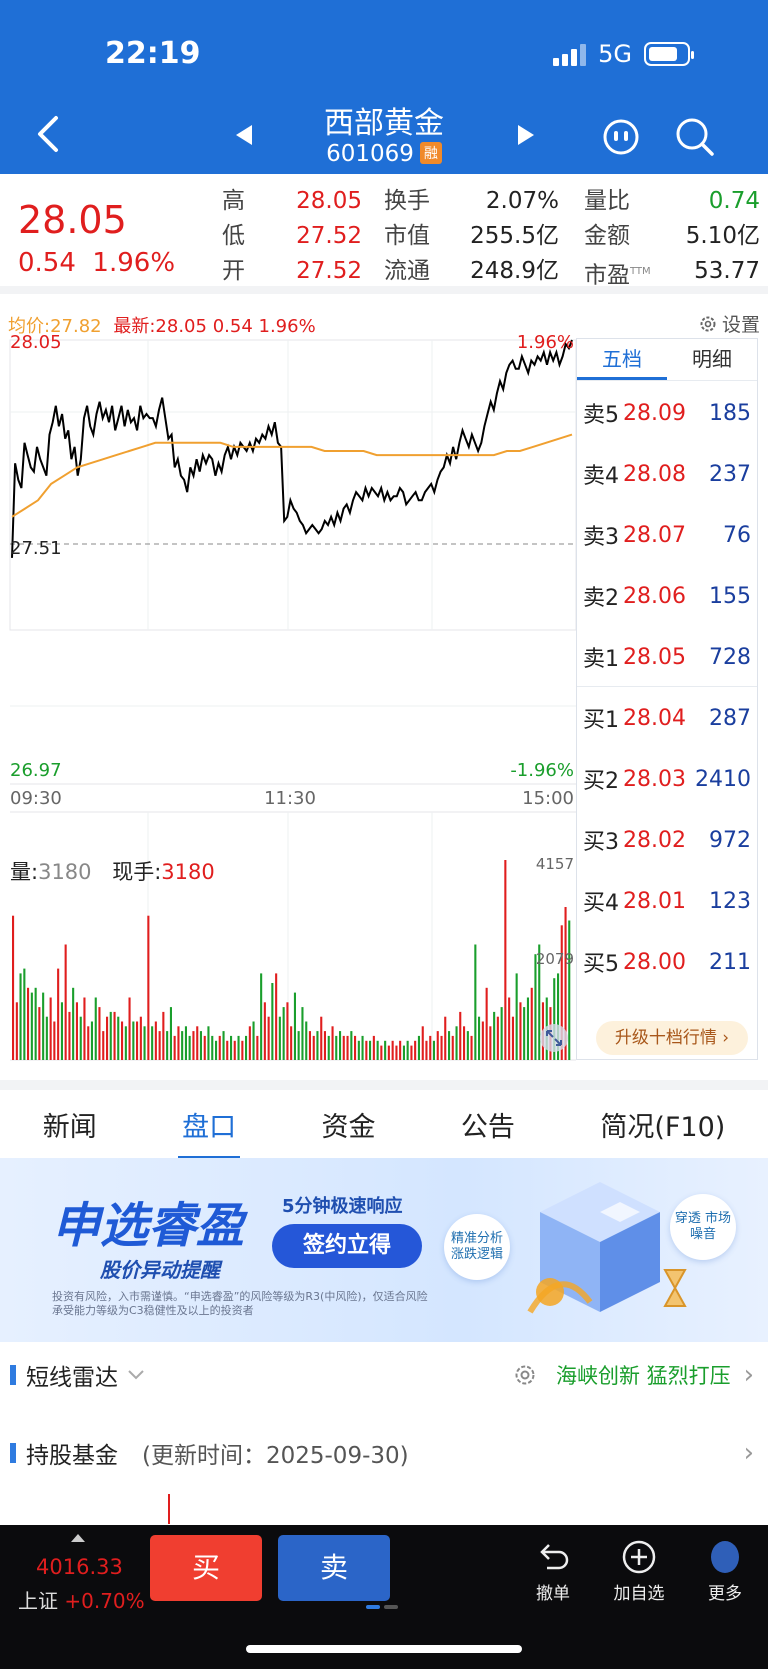 This screenshot has height=1669, width=768. Describe the element at coordinates (662, 1124) in the screenshot. I see `tab-profile: 简况(F10)` at that location.